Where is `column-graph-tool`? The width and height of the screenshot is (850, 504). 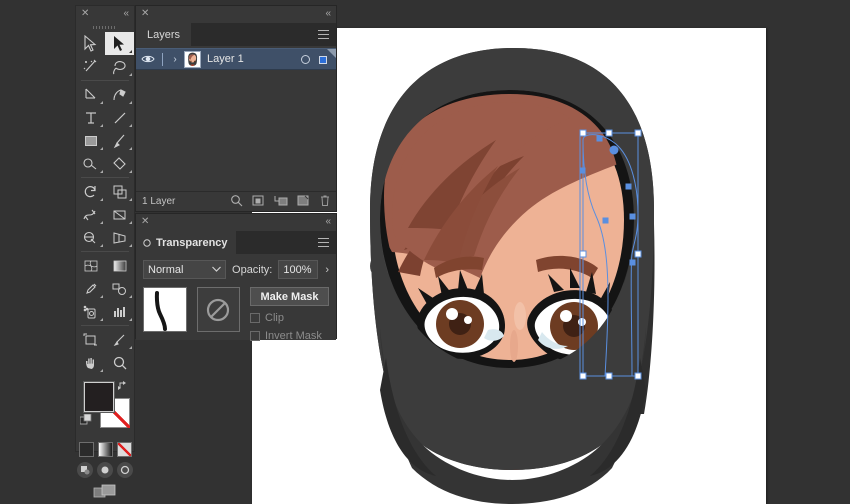 column-graph-tool is located at coordinates (119, 311).